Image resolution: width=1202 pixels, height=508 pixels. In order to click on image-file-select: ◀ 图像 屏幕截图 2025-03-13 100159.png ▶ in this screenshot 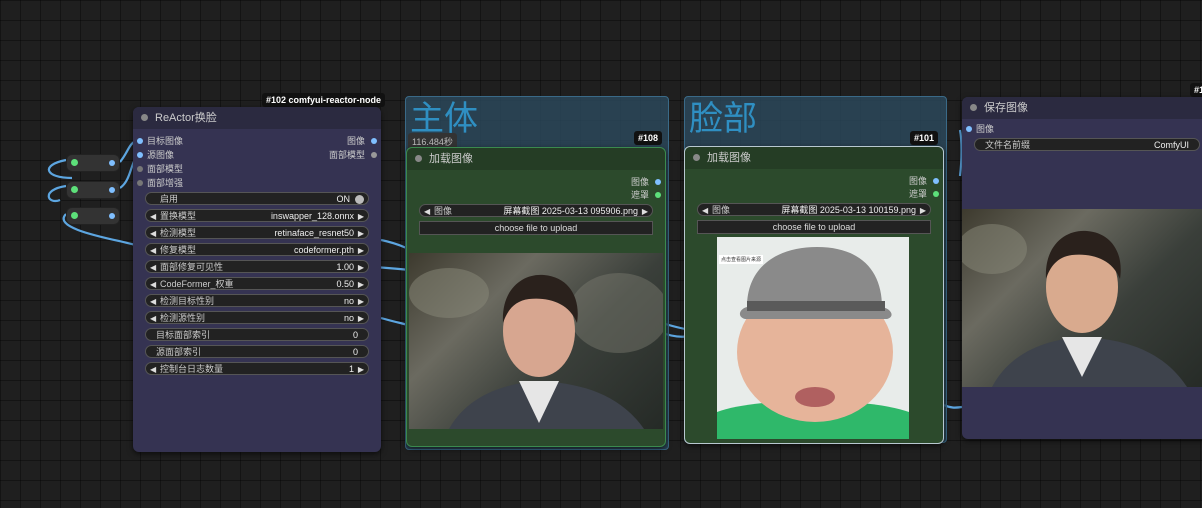, I will do `click(814, 209)`.